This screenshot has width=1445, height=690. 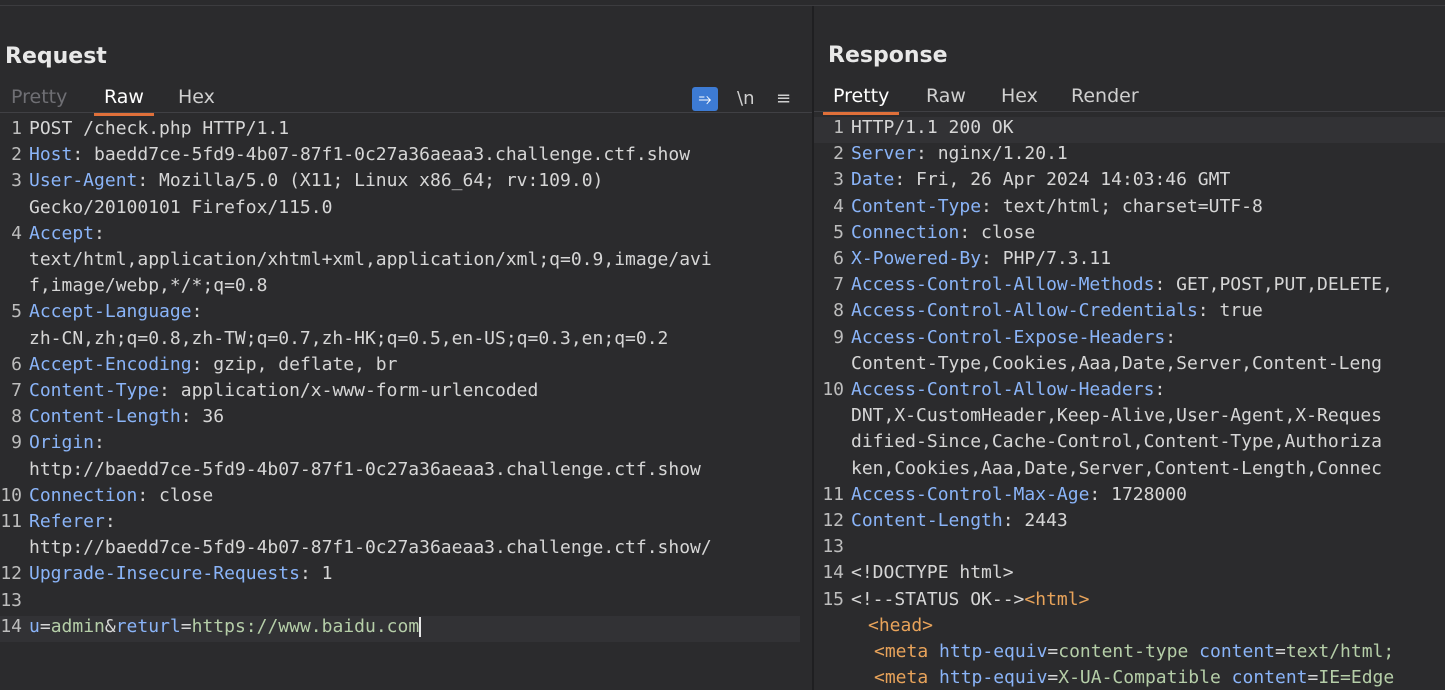 What do you see at coordinates (34, 626) in the screenshot?
I see `param-name: u` at bounding box center [34, 626].